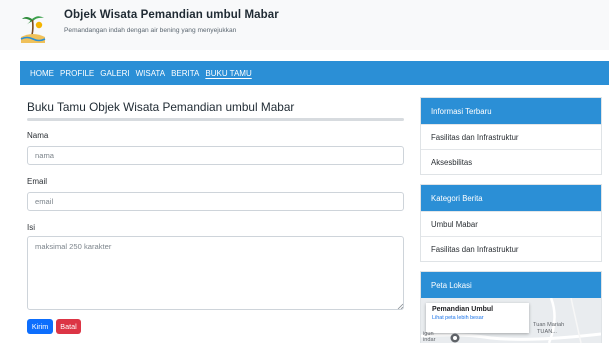 Image resolution: width=609 pixels, height=343 pixels. Describe the element at coordinates (215, 201) in the screenshot. I see `email-input` at that location.